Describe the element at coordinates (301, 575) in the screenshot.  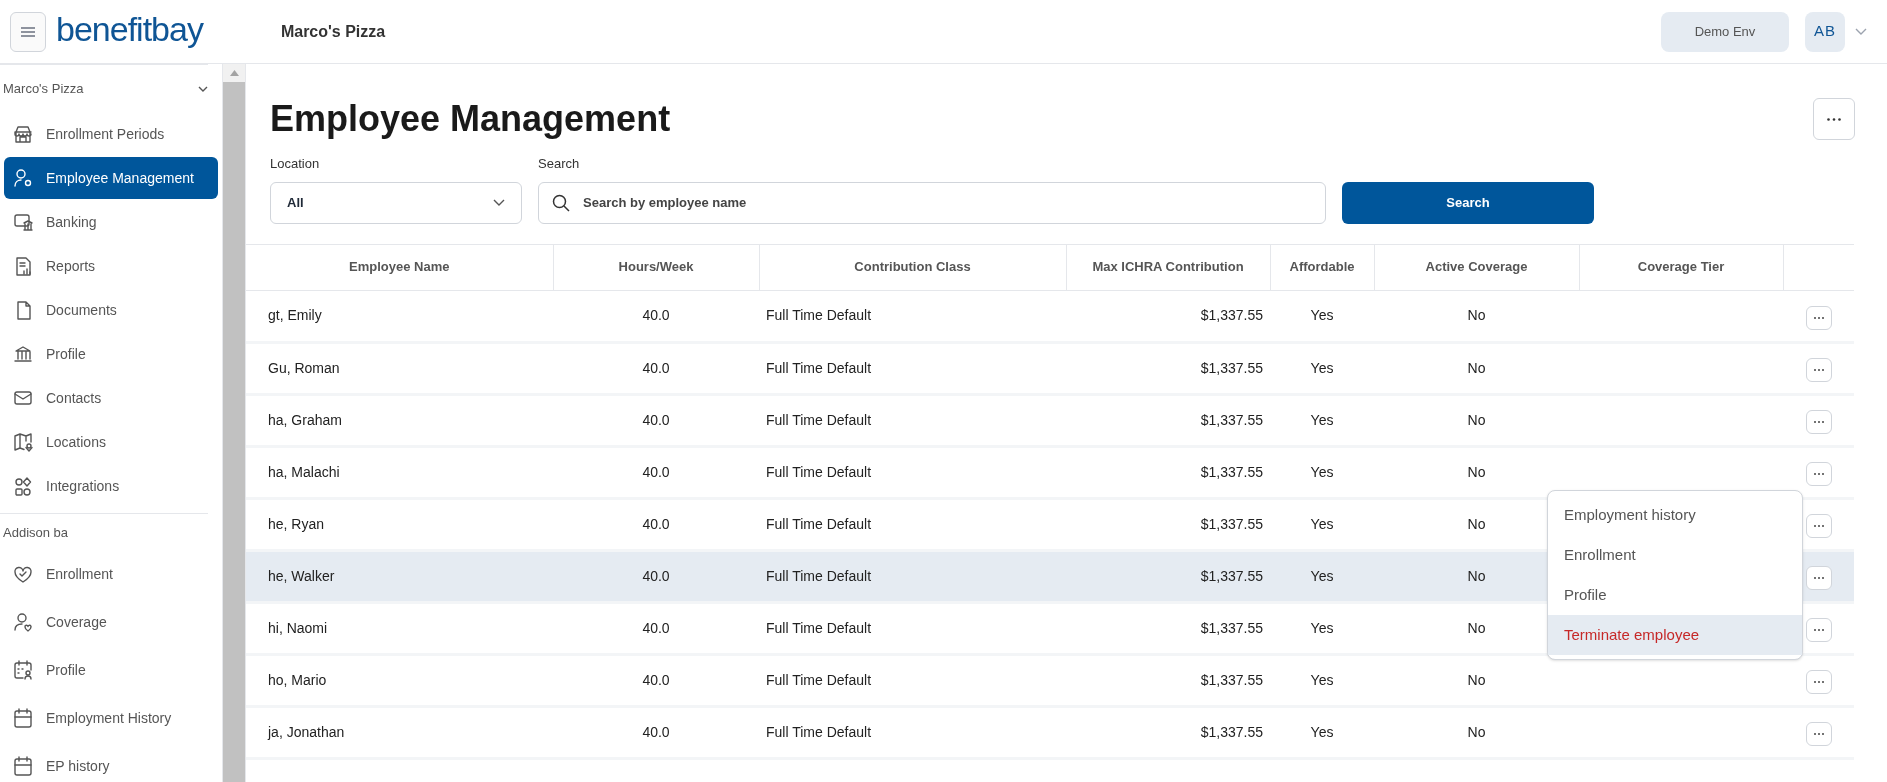
I see `table-cell: he, Walker` at that location.